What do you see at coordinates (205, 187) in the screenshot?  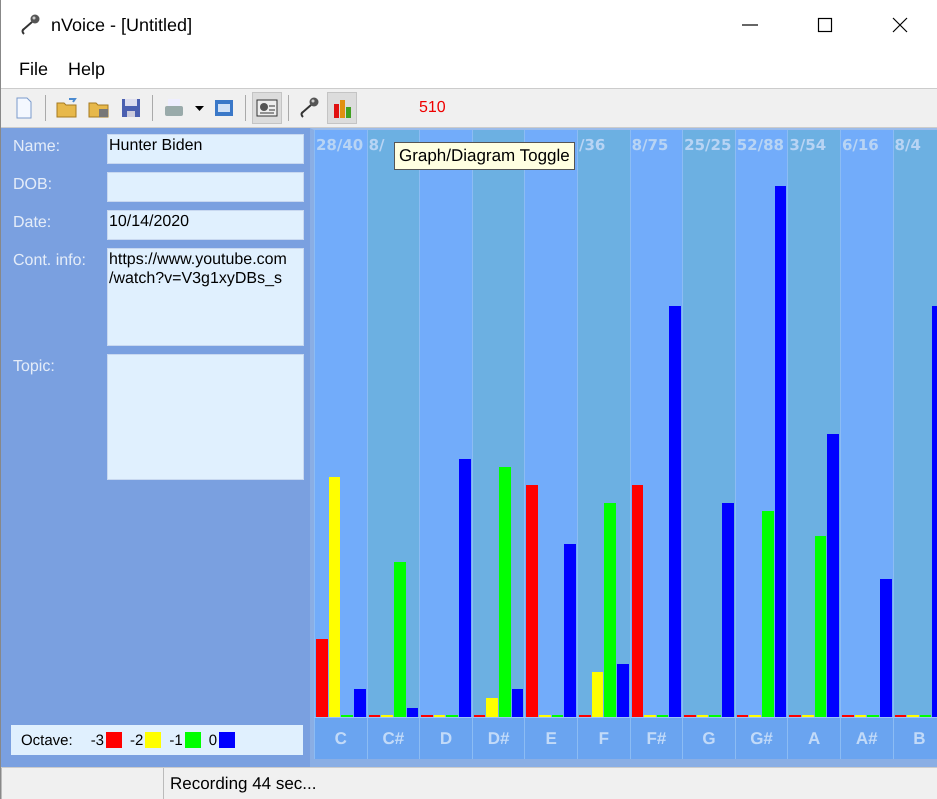 I see `input-field` at bounding box center [205, 187].